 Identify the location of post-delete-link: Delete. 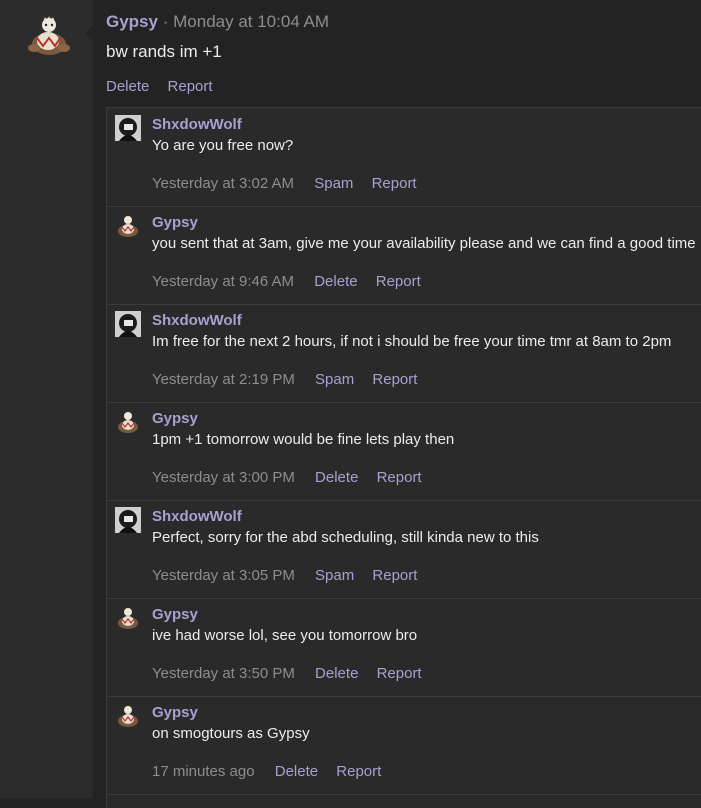
(127, 86).